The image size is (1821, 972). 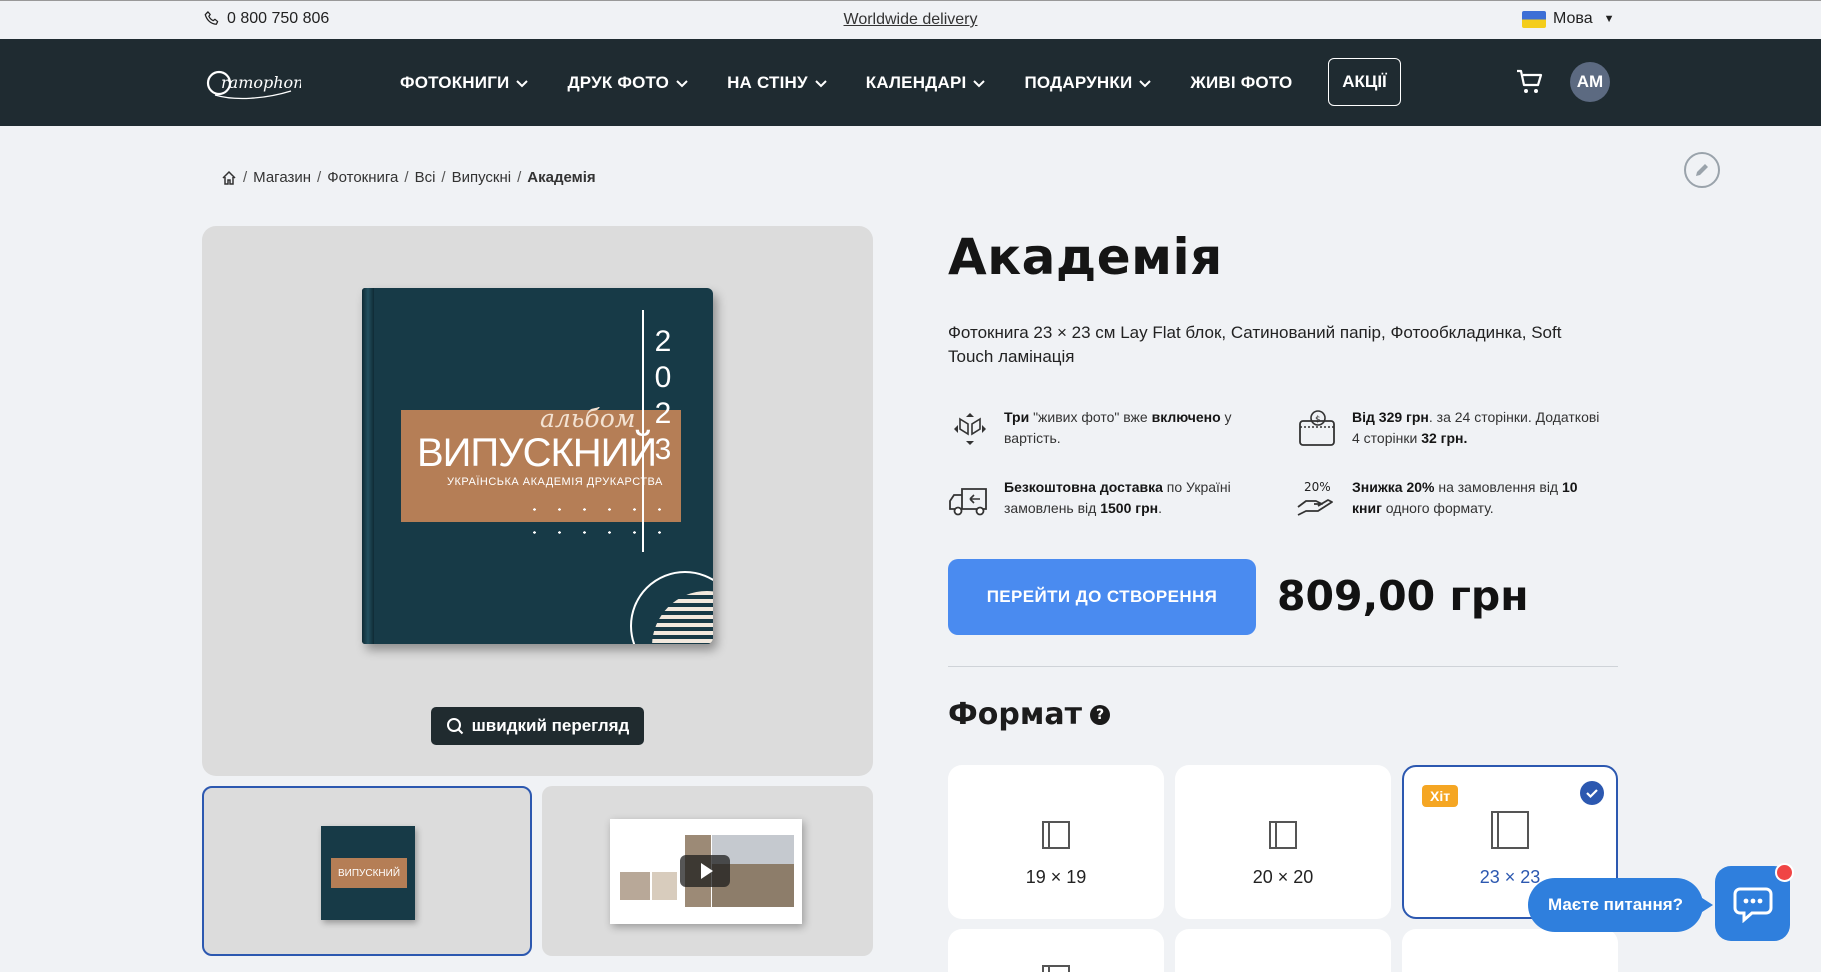 I want to click on breadcrumb-current: Академія, so click(x=561, y=177).